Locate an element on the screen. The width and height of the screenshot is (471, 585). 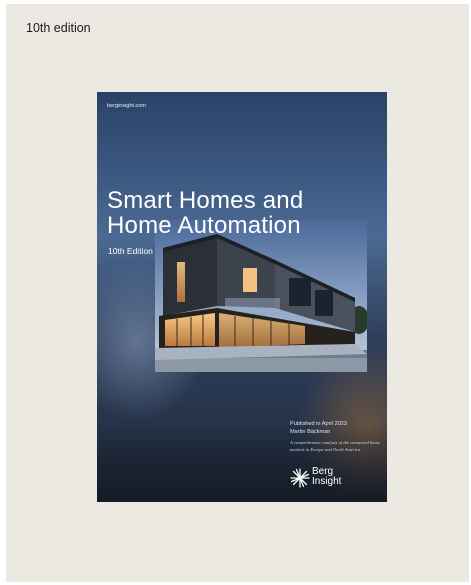
cover-title-line2: Home Automation is located at coordinates (204, 225).